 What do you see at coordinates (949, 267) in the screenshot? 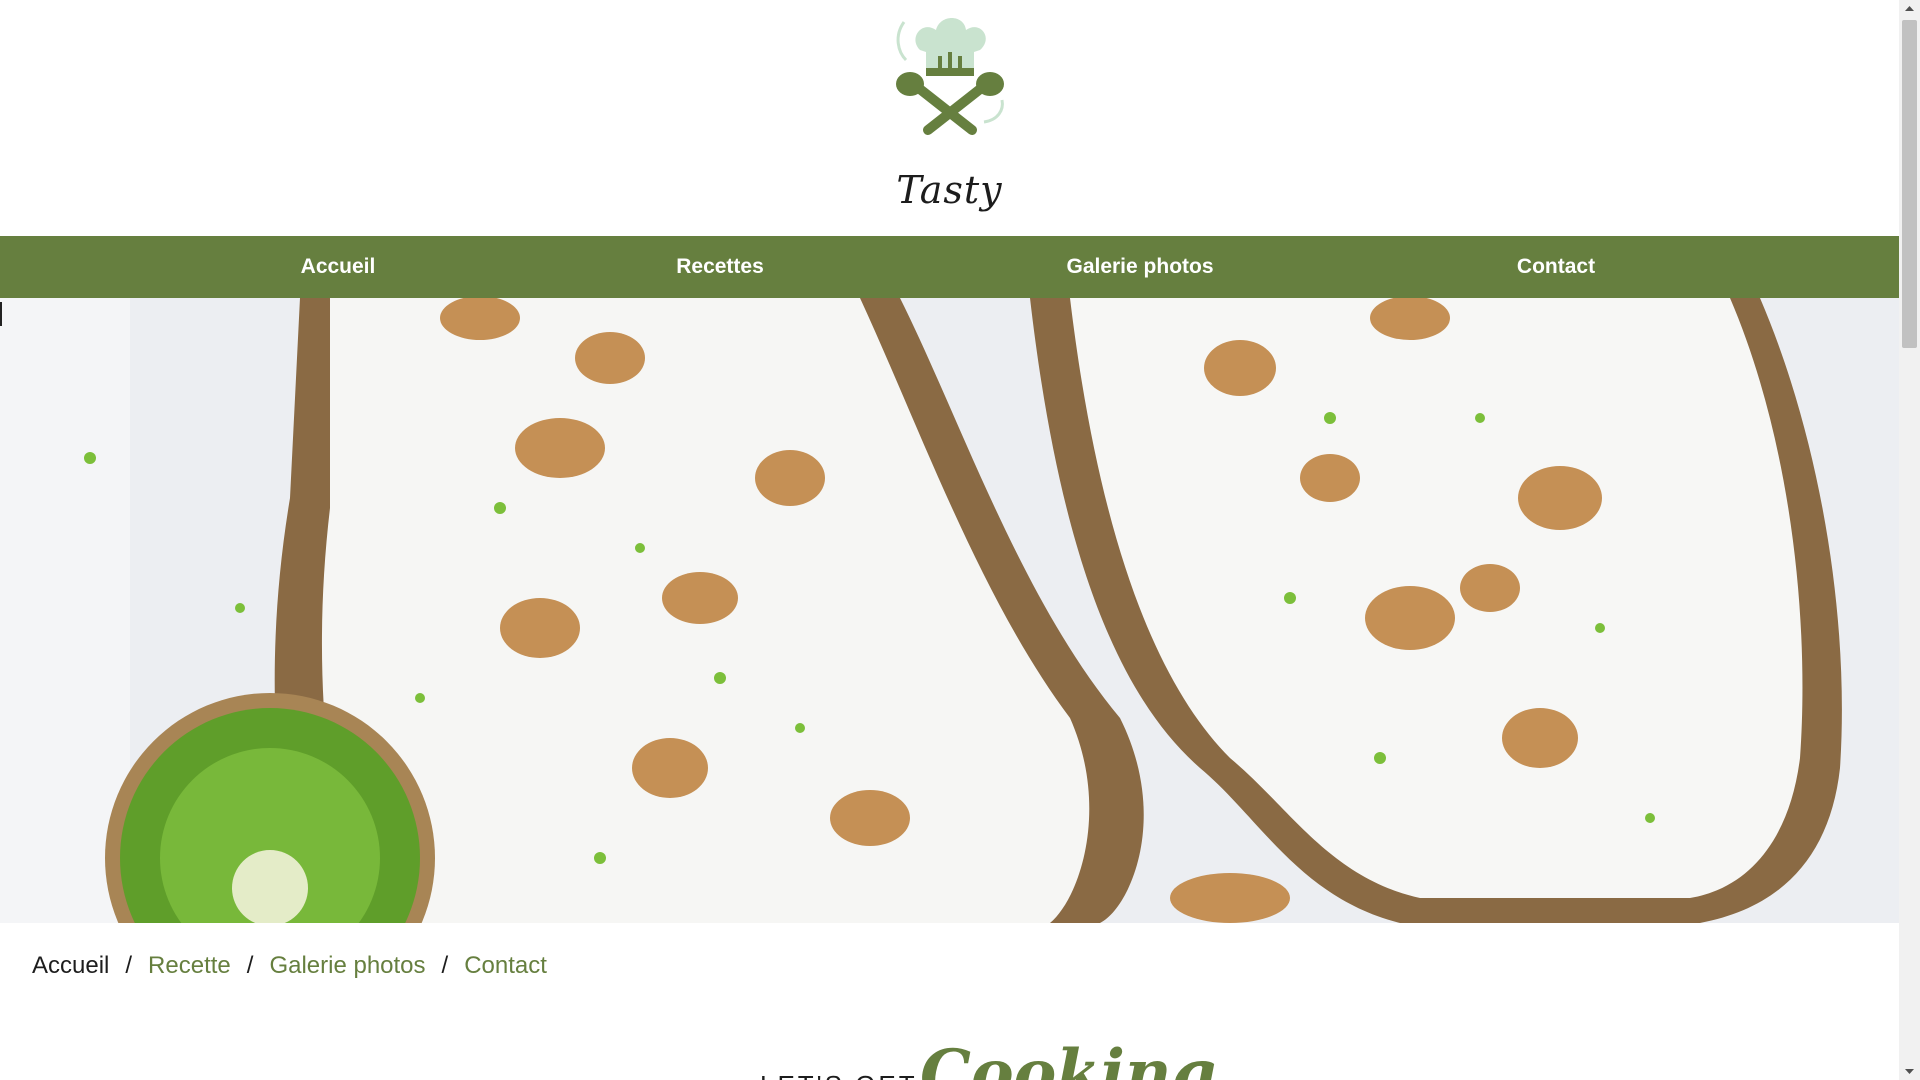
I see `main-nav: Accueil Recettes Galerie photos Contact` at bounding box center [949, 267].